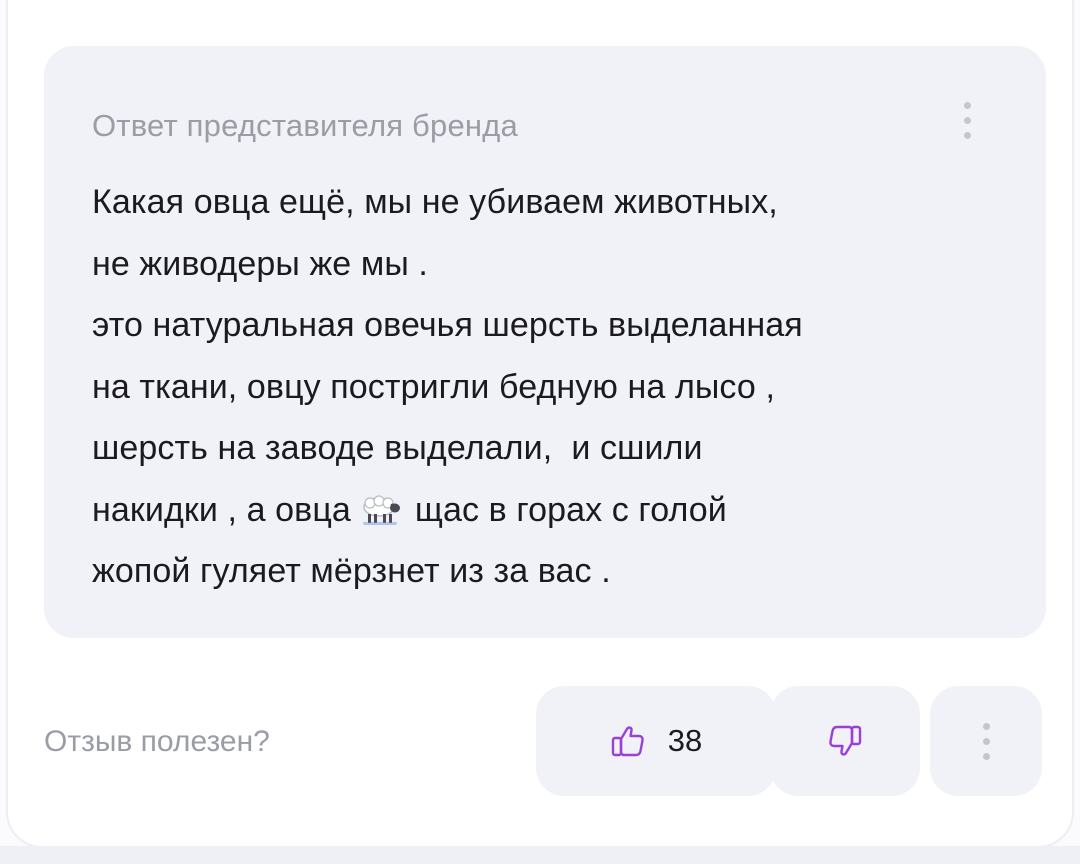 The height and width of the screenshot is (864, 1080). Describe the element at coordinates (570, 509) in the screenshot. I see `reply-line-part: щас в горах с голой` at that location.